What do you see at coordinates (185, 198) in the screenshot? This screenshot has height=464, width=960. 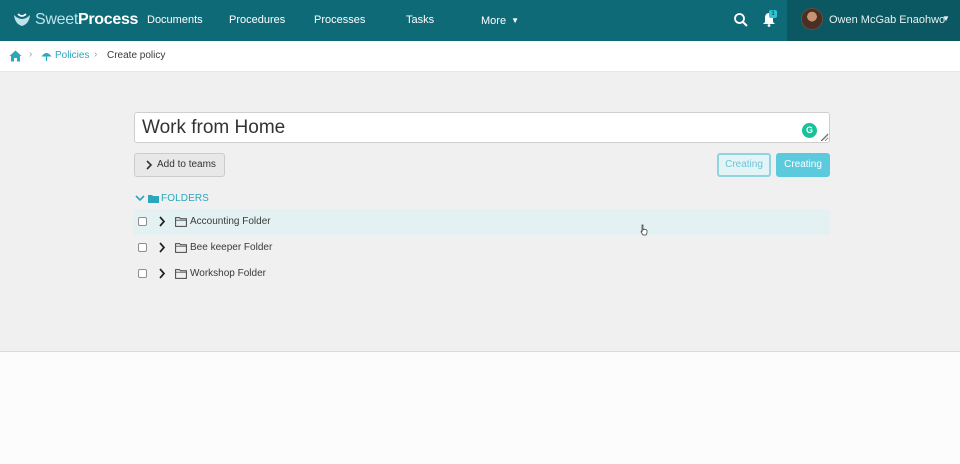 I see `folders-heading: FOLDERS` at bounding box center [185, 198].